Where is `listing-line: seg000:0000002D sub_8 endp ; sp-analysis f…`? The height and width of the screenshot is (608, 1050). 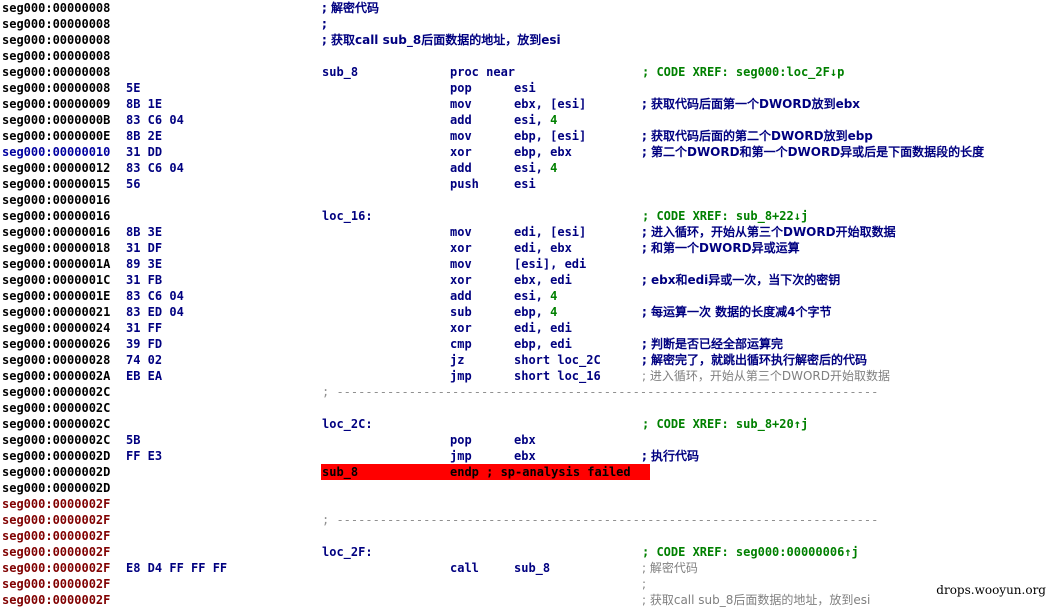
listing-line: seg000:0000002D sub_8 endp ; sp-analysis f… is located at coordinates (525, 472).